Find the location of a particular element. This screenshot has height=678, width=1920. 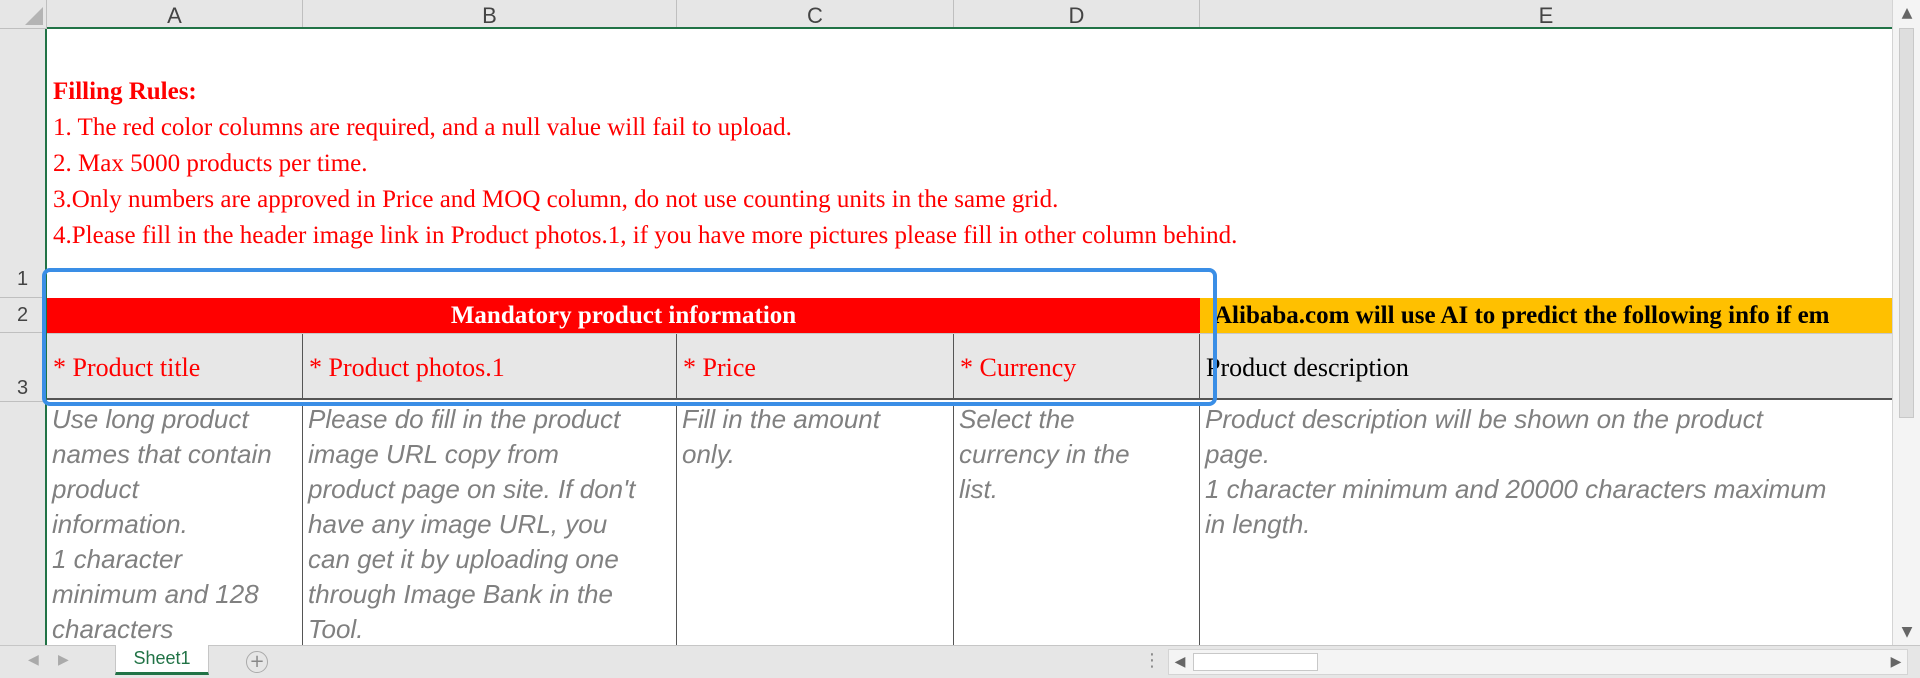

desc-line: product page on site. If don't is located at coordinates (472, 489).